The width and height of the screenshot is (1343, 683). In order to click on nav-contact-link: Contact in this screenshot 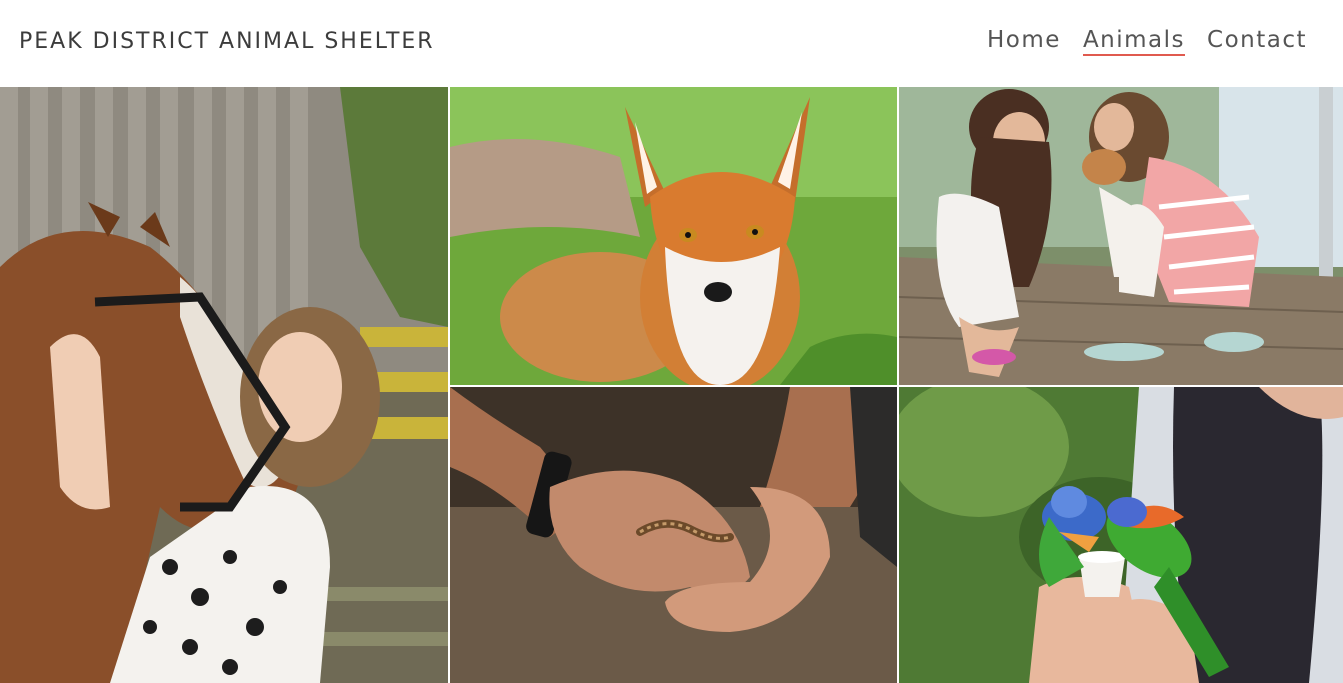, I will do `click(1257, 41)`.